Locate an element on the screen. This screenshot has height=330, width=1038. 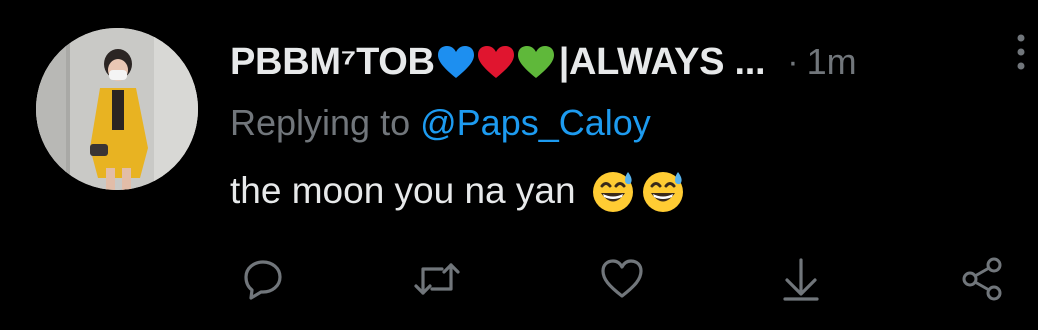
emoji-group is located at coordinates (640, 191).